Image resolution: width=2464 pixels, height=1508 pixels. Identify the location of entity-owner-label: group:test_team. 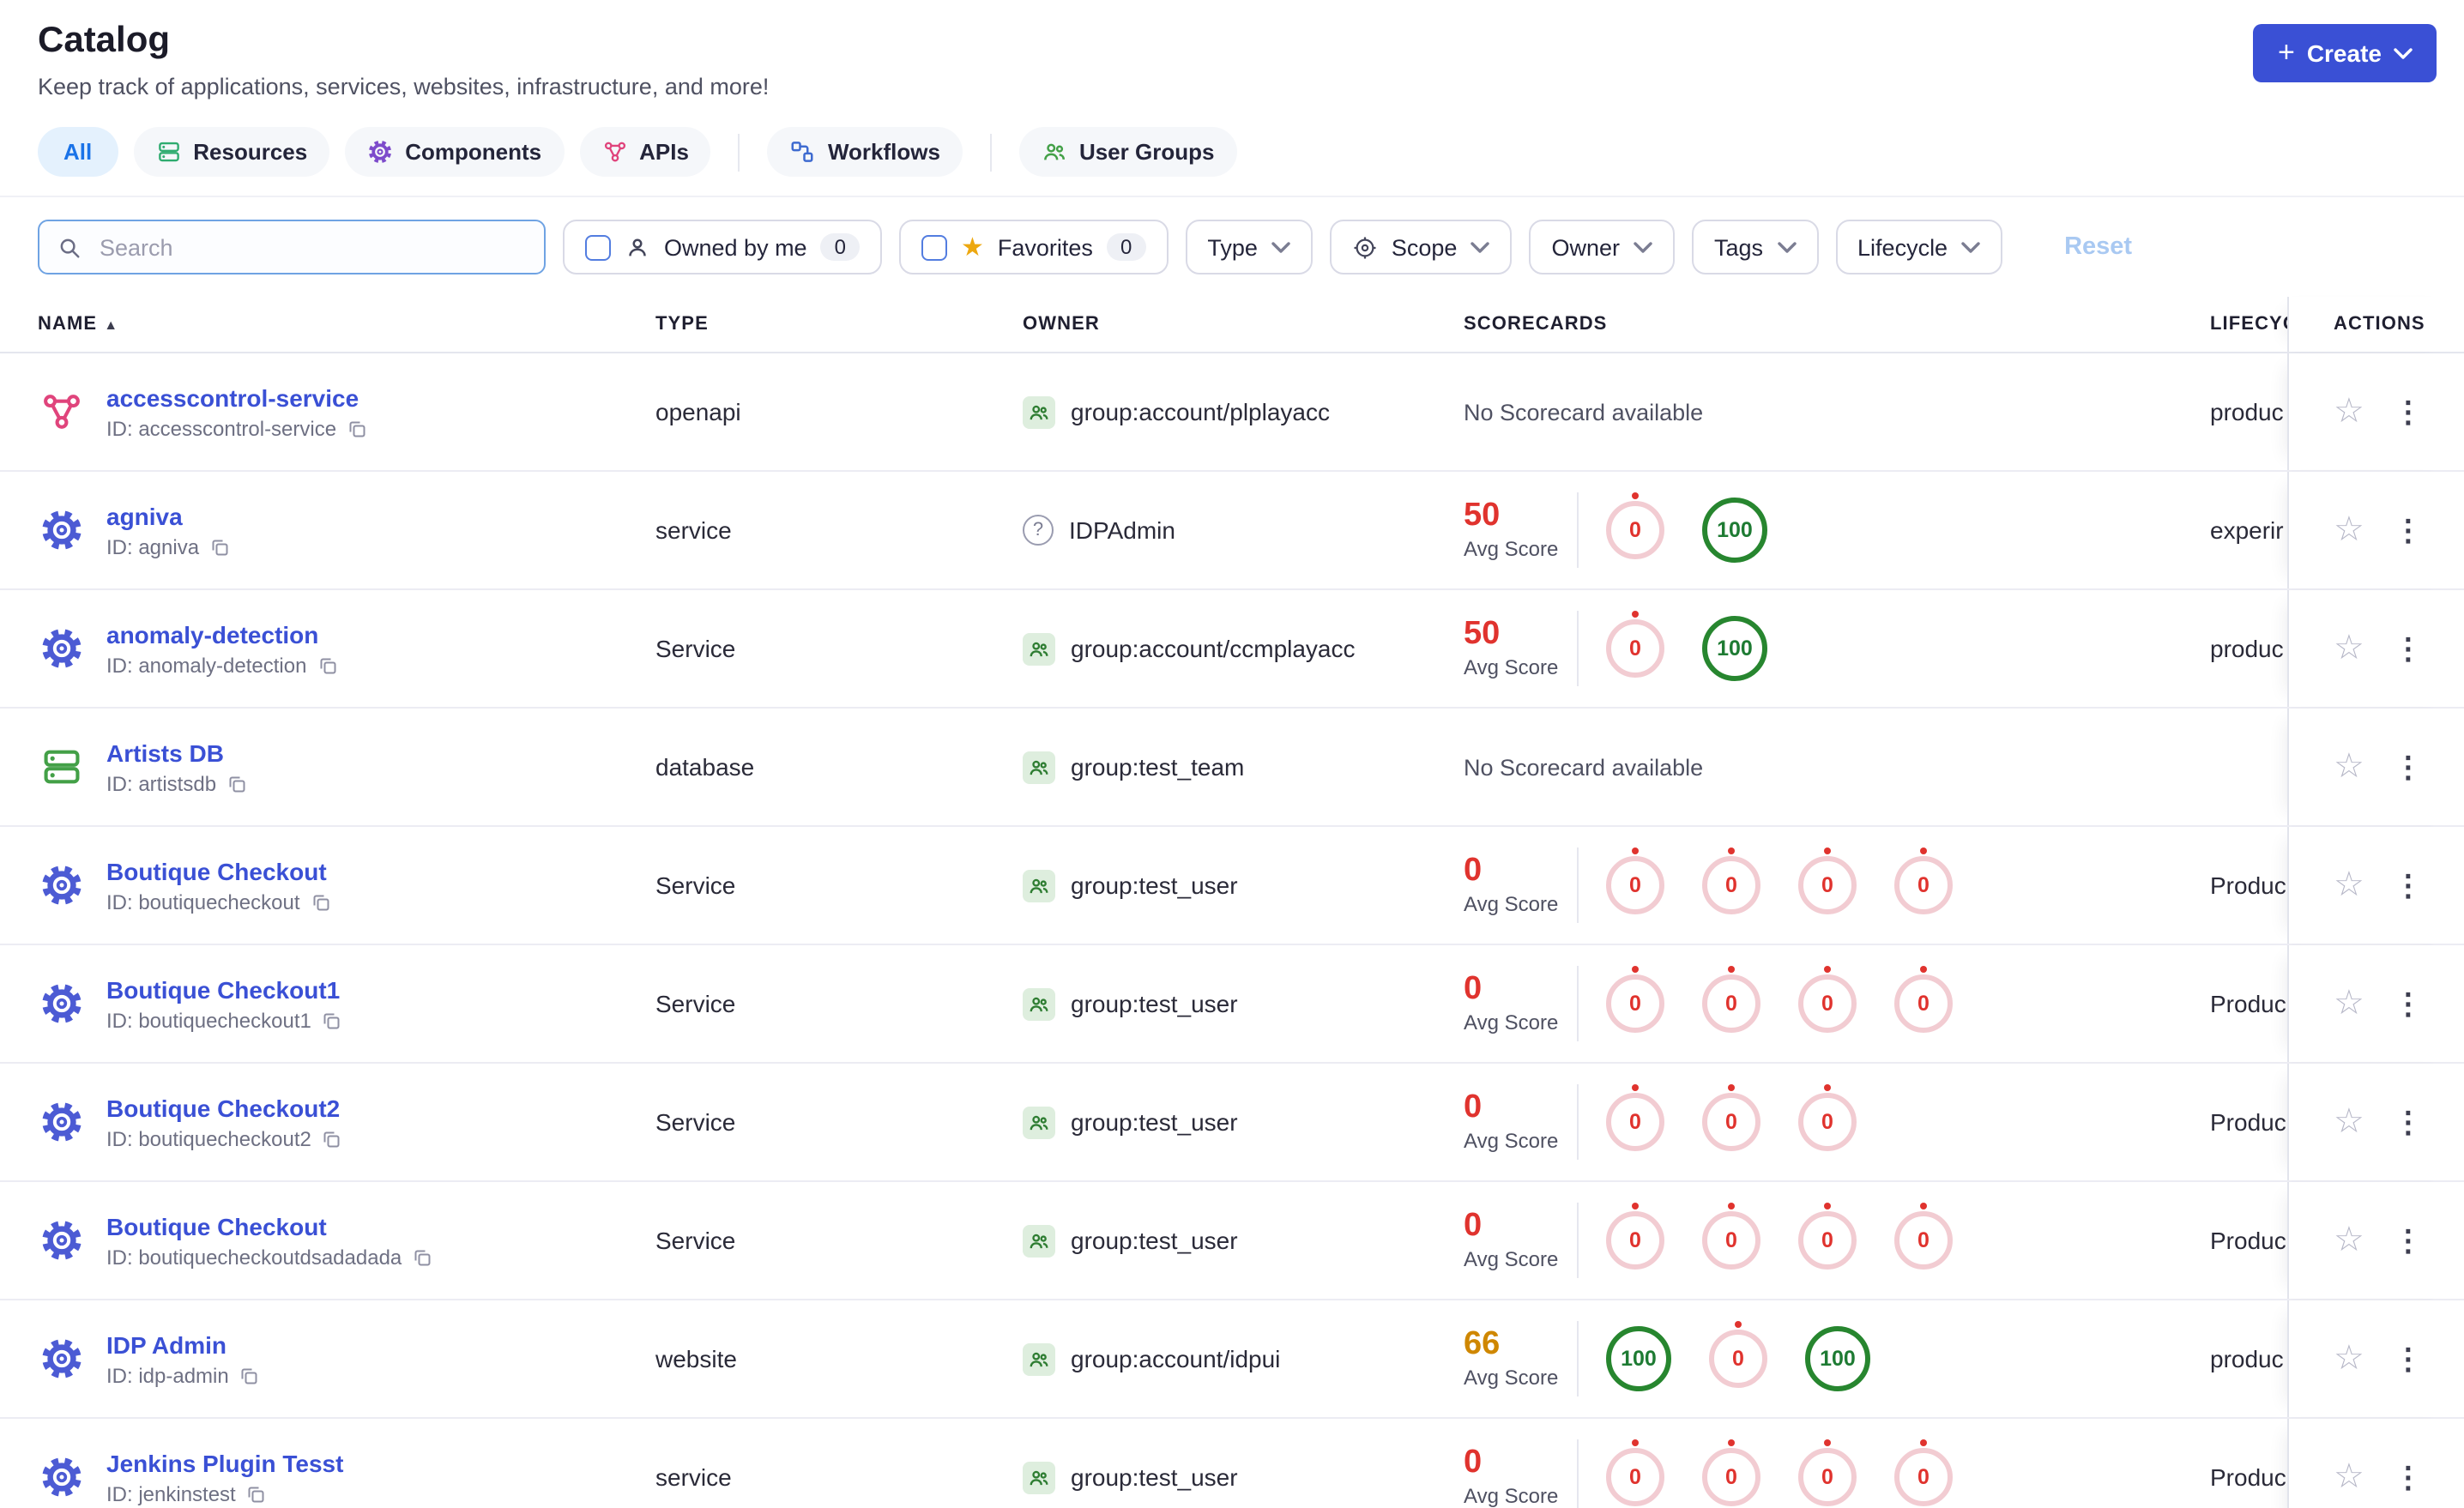
(1158, 767).